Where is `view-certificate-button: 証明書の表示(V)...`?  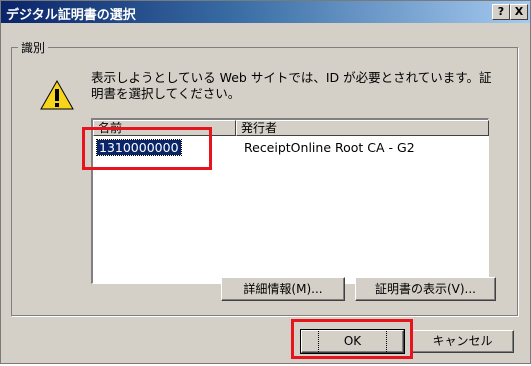
view-certificate-button: 証明書の表示(V)... is located at coordinates (425, 289).